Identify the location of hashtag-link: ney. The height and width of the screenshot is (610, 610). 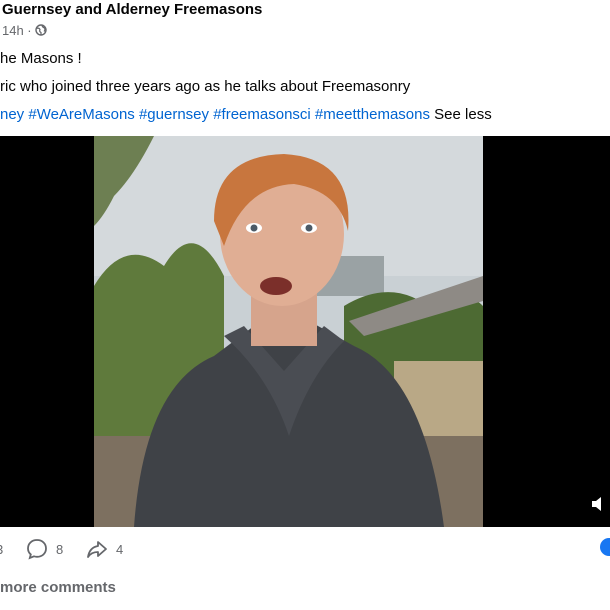
(12, 114).